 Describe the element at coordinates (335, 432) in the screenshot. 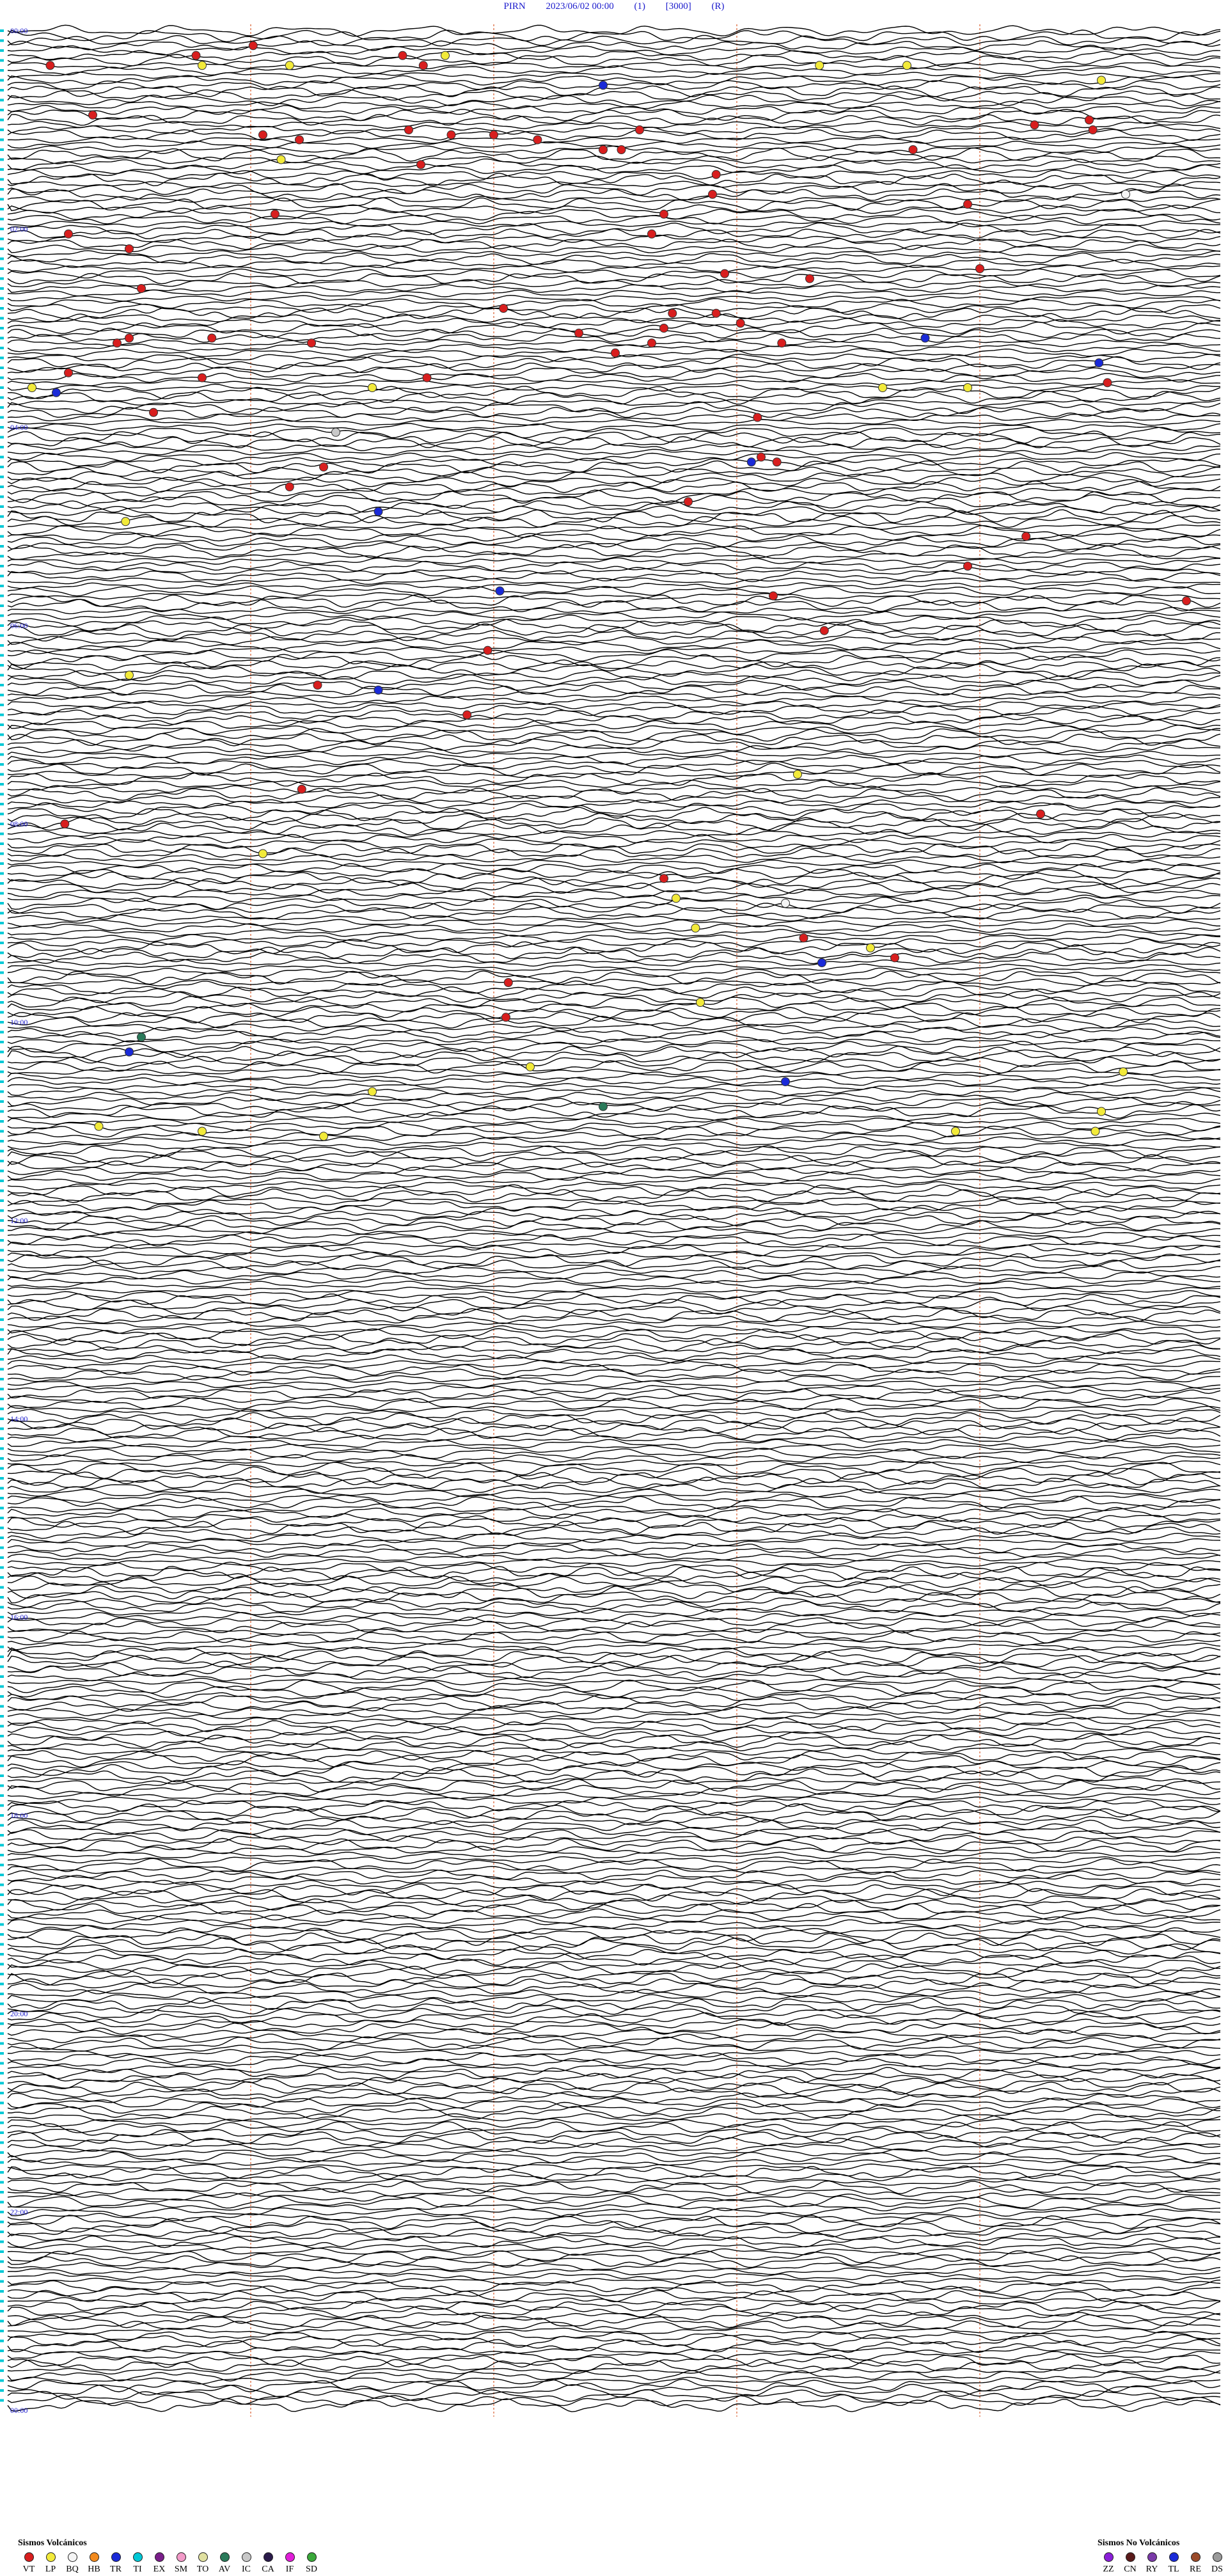

I see `event-marker-ic` at that location.